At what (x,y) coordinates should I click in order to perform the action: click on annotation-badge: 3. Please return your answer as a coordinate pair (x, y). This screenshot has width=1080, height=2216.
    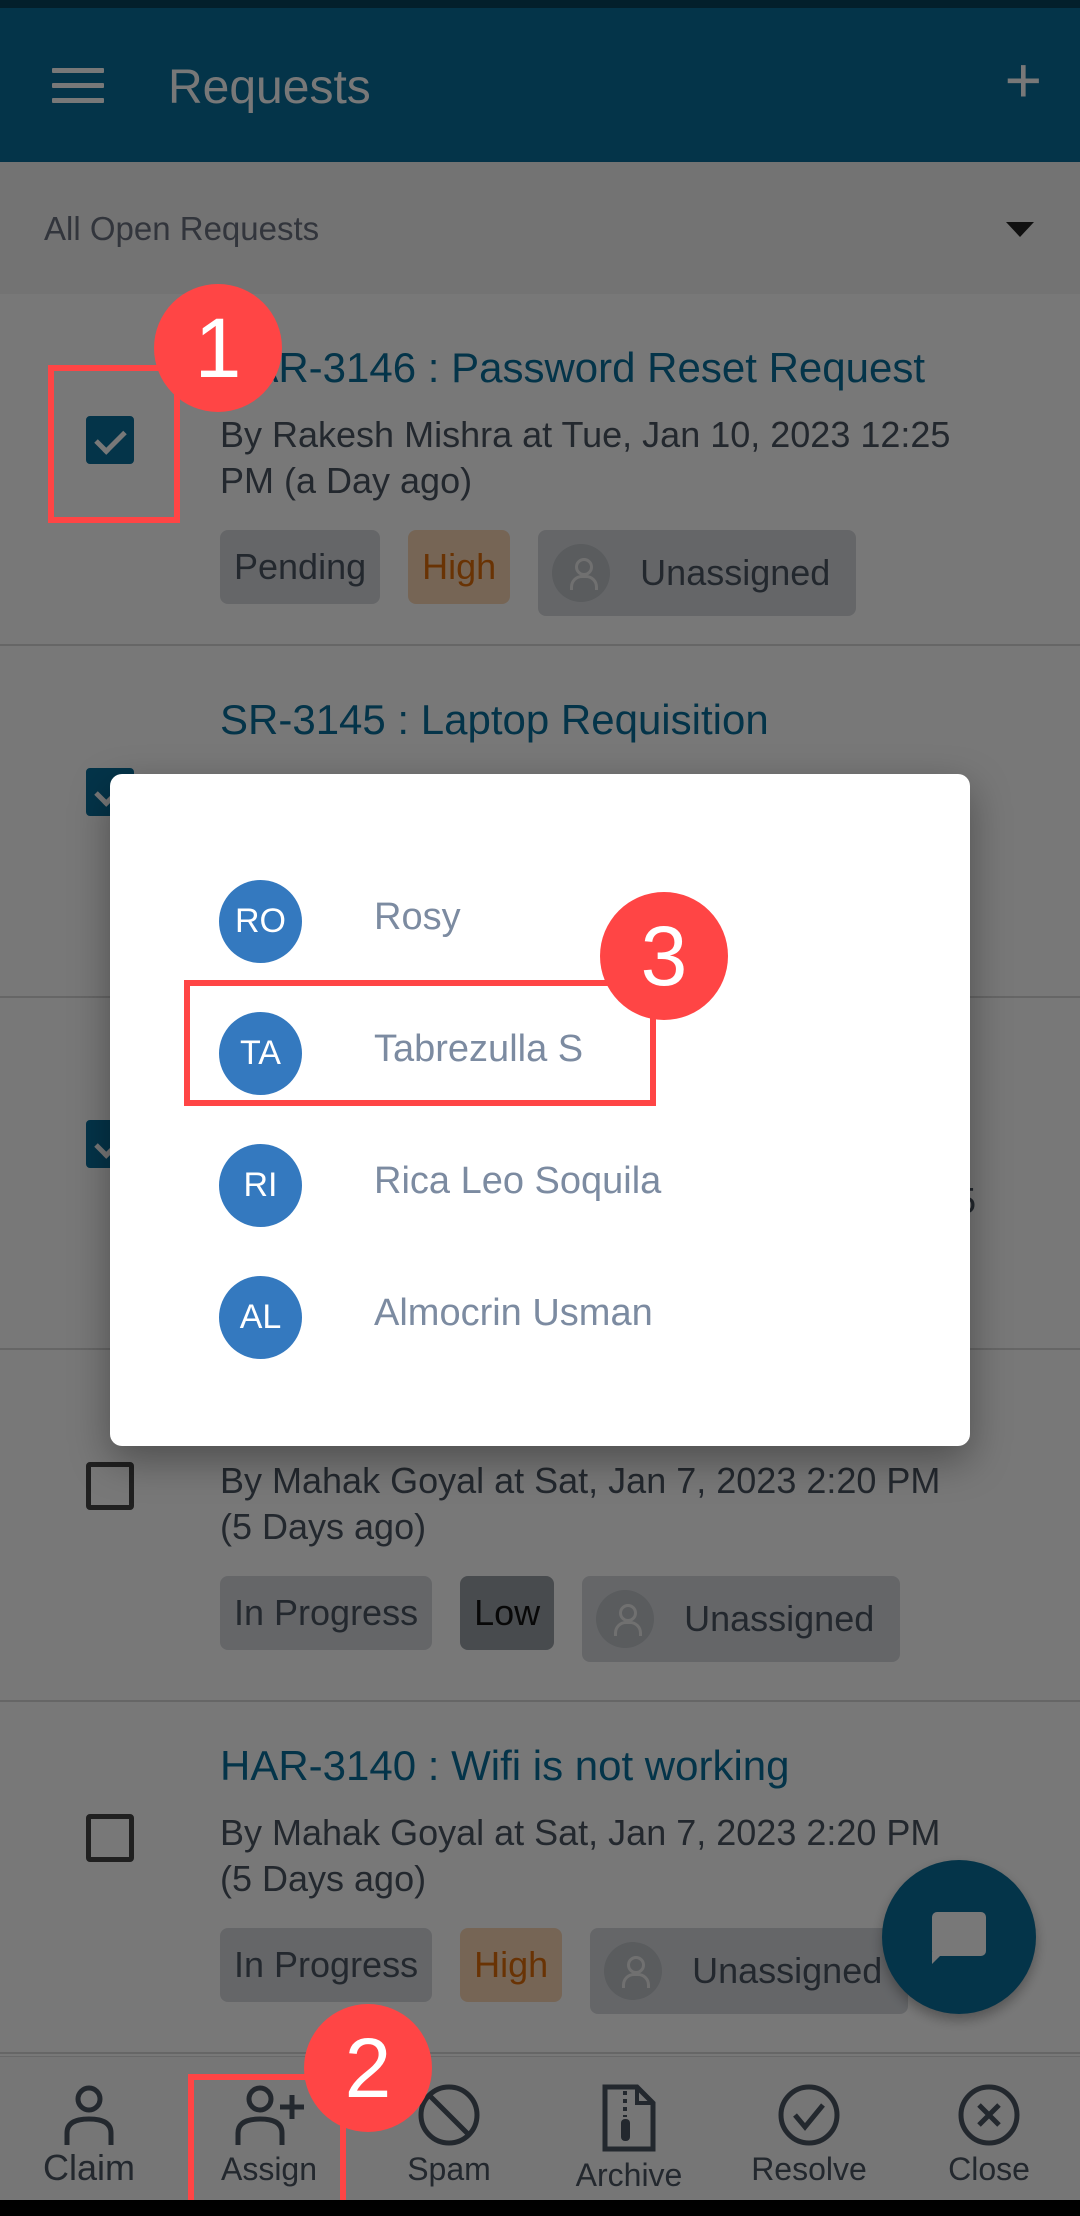
    Looking at the image, I should click on (664, 956).